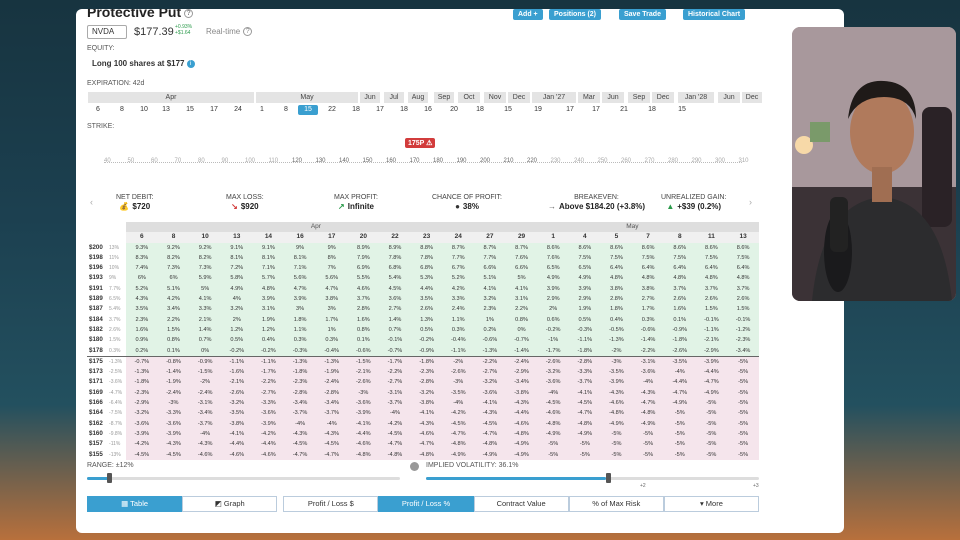 This screenshot has width=960, height=540. Describe the element at coordinates (648, 330) in the screenshot. I see `pl-cell: -0.6%` at that location.